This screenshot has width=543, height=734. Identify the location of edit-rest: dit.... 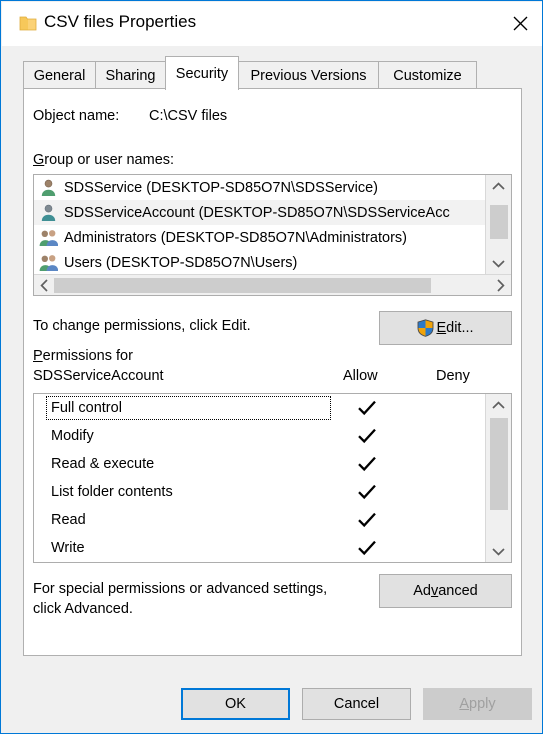
(460, 328).